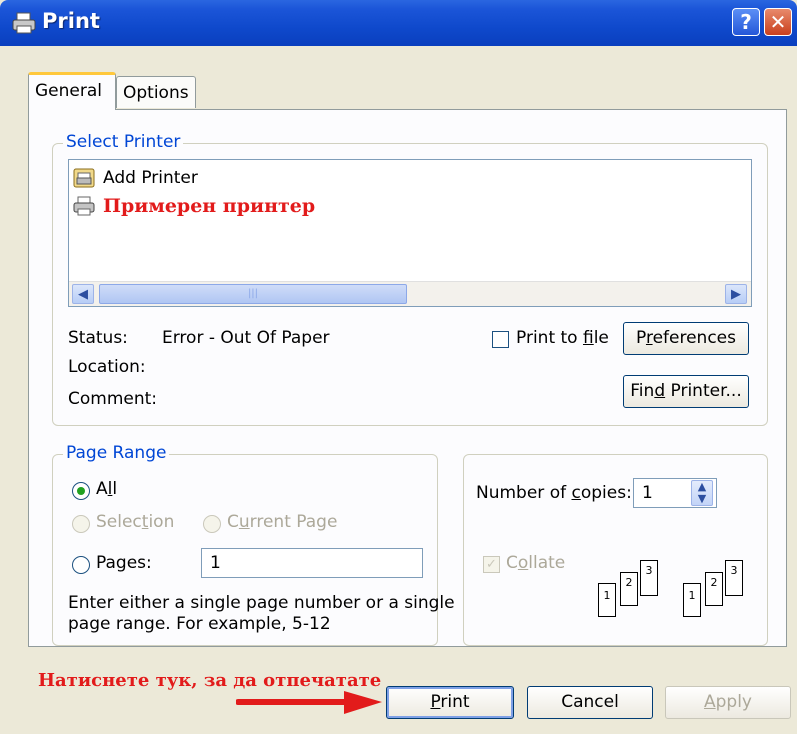 The image size is (797, 734). Describe the element at coordinates (116, 453) in the screenshot. I see `page-range-legend: Page Range` at that location.